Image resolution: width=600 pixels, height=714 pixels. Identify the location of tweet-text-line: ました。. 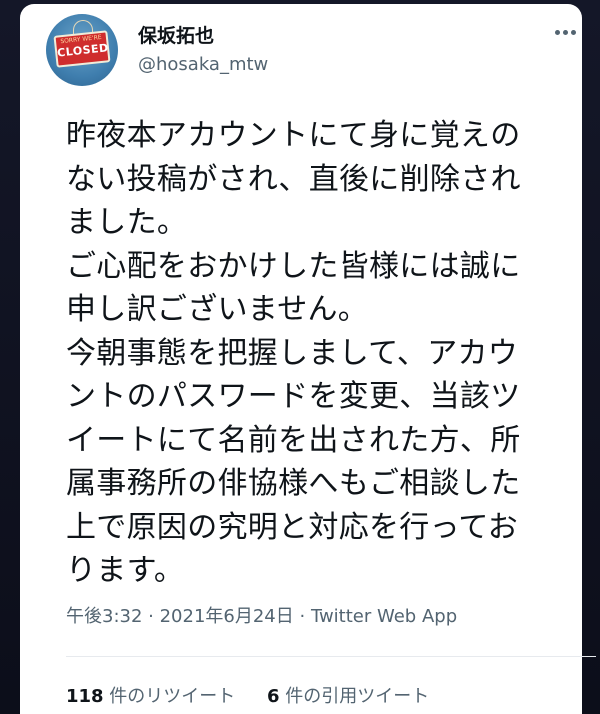
(127, 222).